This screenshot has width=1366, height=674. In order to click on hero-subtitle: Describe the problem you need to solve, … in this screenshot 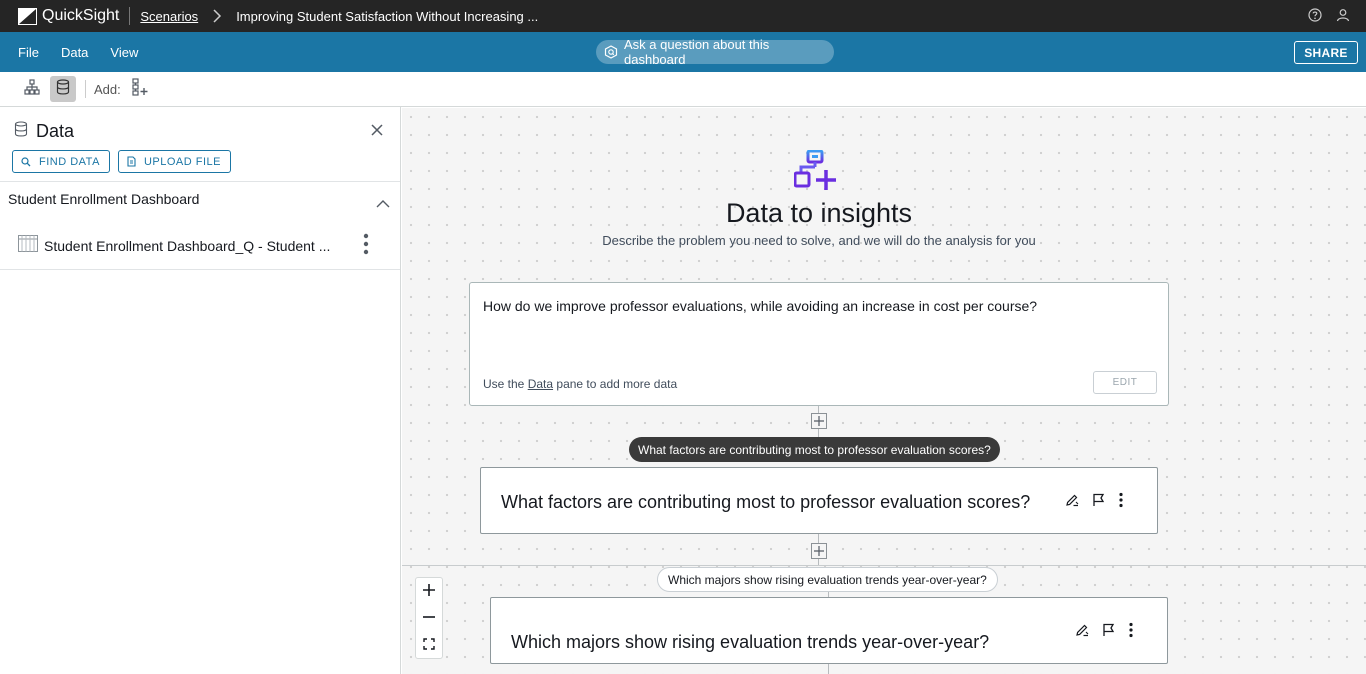, I will do `click(819, 240)`.